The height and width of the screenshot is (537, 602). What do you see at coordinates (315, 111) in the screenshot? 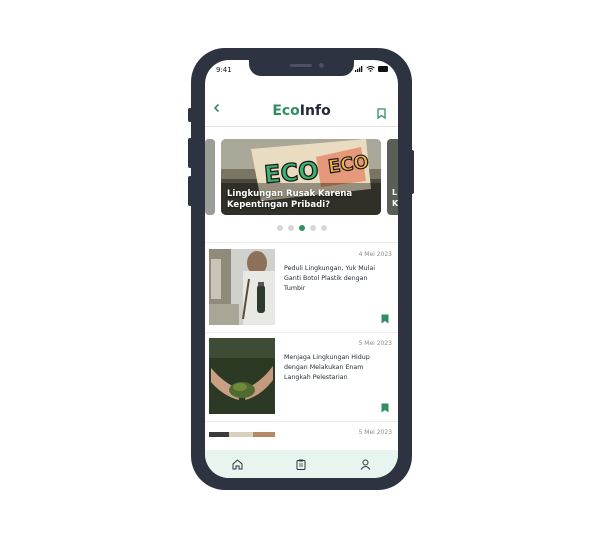
I see `logo-info: Info` at bounding box center [315, 111].